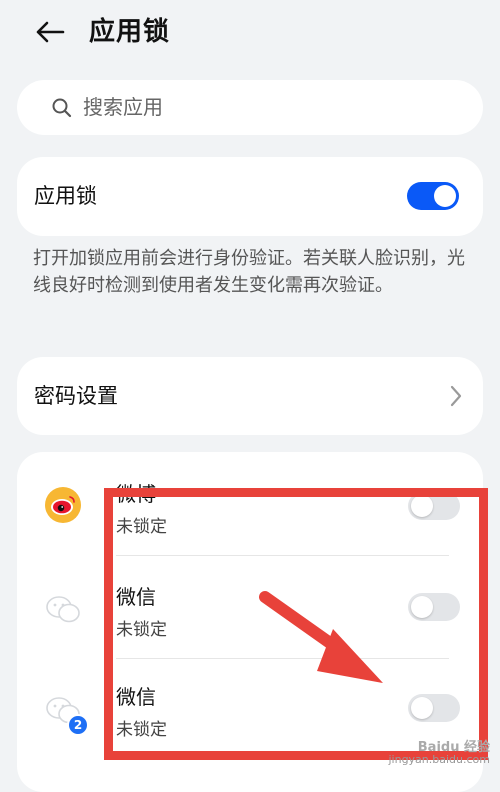  Describe the element at coordinates (439, 760) in the screenshot. I see `watermark-url: jingyan.baidu.com` at that location.